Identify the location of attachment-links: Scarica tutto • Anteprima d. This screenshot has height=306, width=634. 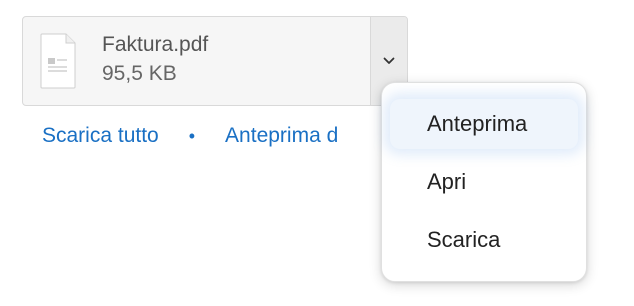
(190, 136).